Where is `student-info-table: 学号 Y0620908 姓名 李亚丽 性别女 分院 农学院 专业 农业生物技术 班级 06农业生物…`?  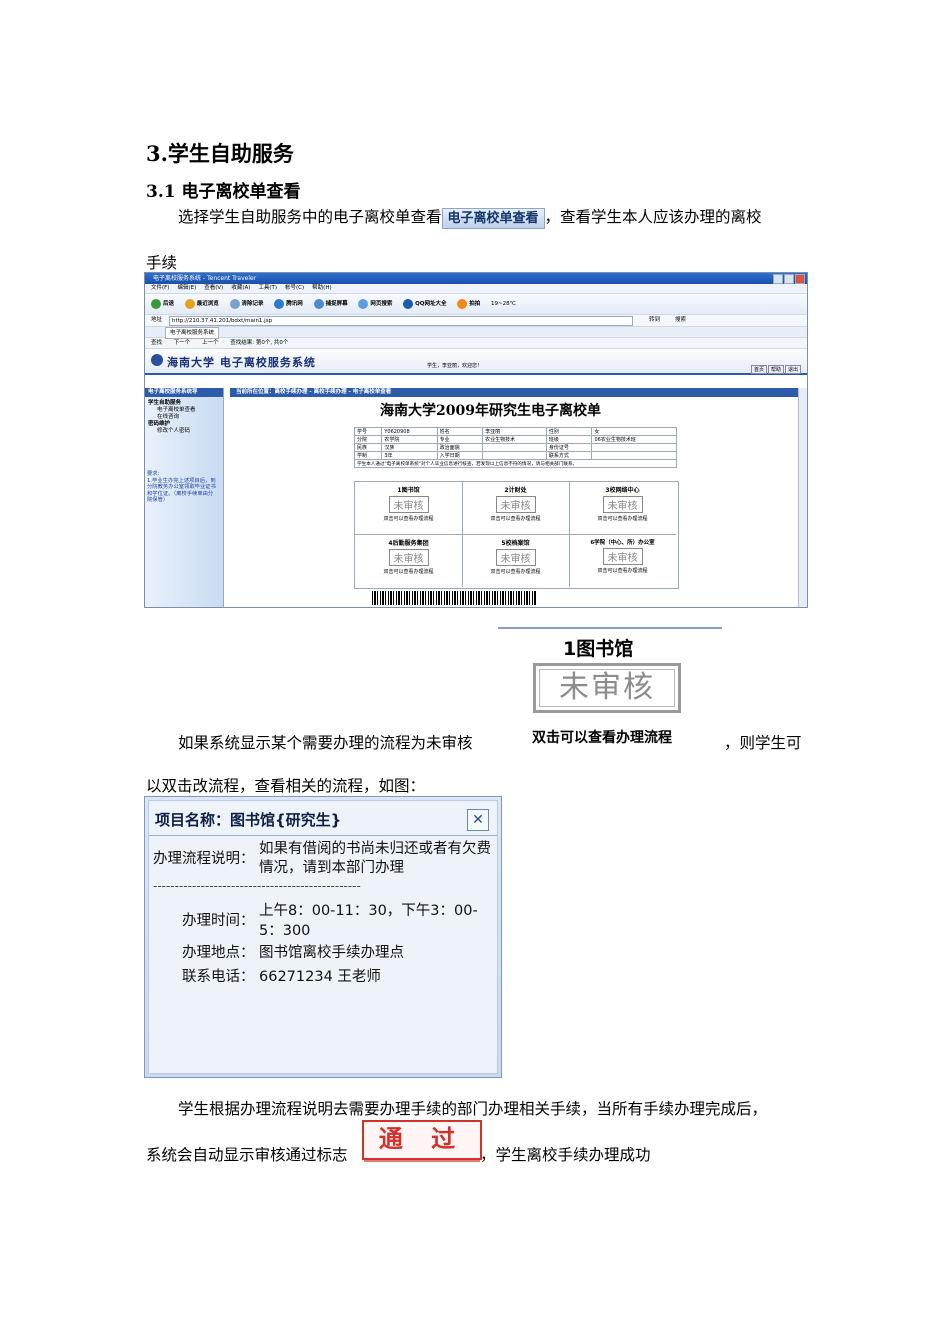
student-info-table: 学号 Y0620908 姓名 李亚丽 性别女 分院 农学院 专业 农业生物技术 班级 06农业生物… is located at coordinates (515, 447).